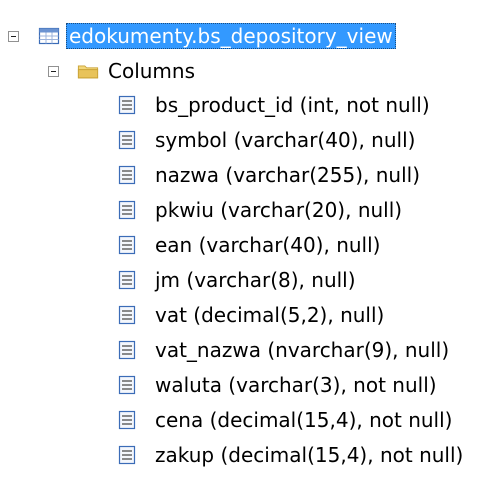  I want to click on column-label: waluta (varchar(3), not null), so click(296, 385).